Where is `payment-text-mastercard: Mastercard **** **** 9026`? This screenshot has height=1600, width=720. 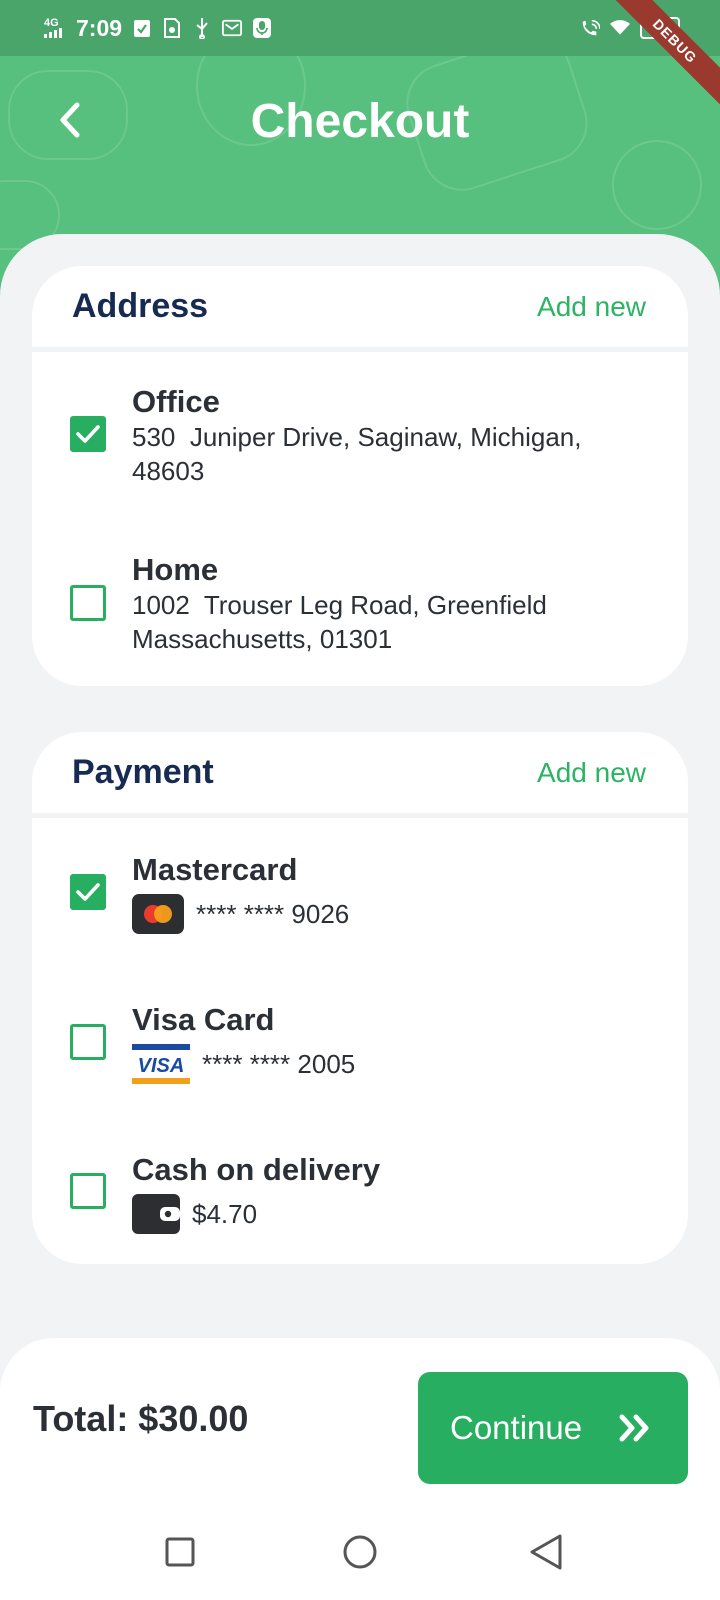
payment-text-mastercard: Mastercard **** **** 9026 is located at coordinates (395, 893).